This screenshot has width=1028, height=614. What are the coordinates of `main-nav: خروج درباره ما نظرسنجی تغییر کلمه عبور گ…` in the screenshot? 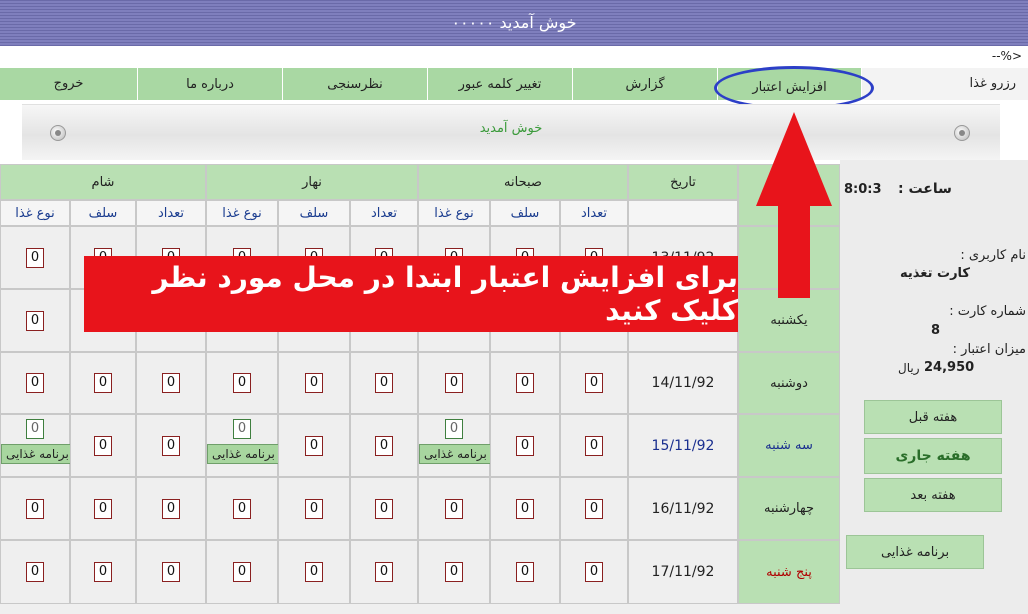 It's located at (431, 84).